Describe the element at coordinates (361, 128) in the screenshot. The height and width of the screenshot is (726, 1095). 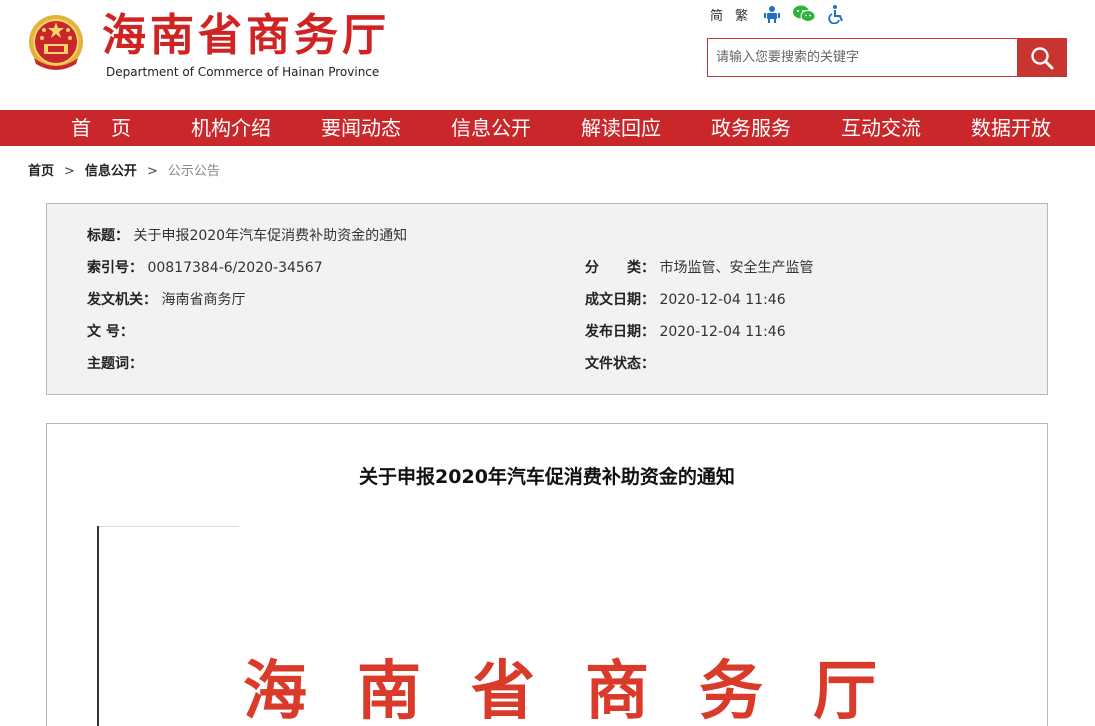
I see `nav-item-news: 要闻动态` at that location.